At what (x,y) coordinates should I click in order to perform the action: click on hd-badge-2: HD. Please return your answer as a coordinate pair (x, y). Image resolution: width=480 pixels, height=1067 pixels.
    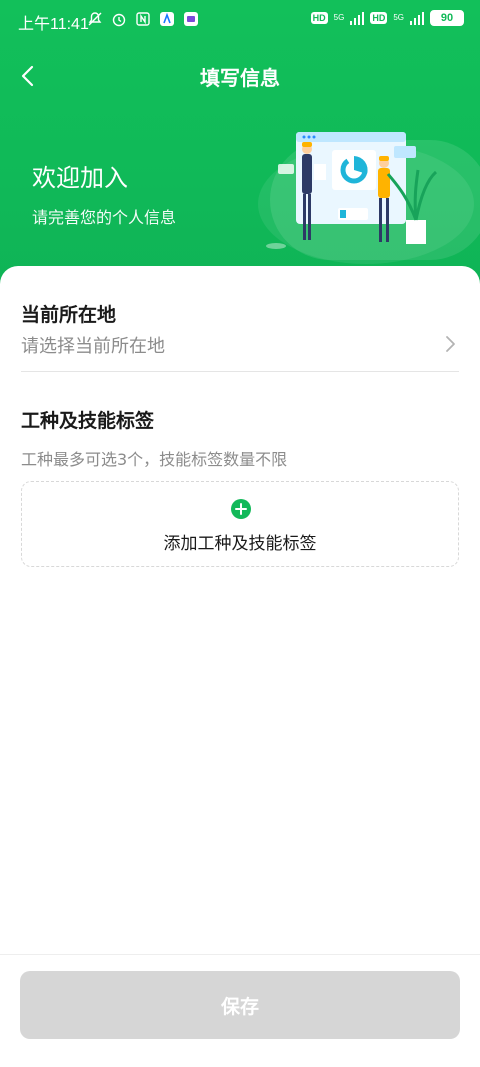
    Looking at the image, I should click on (379, 18).